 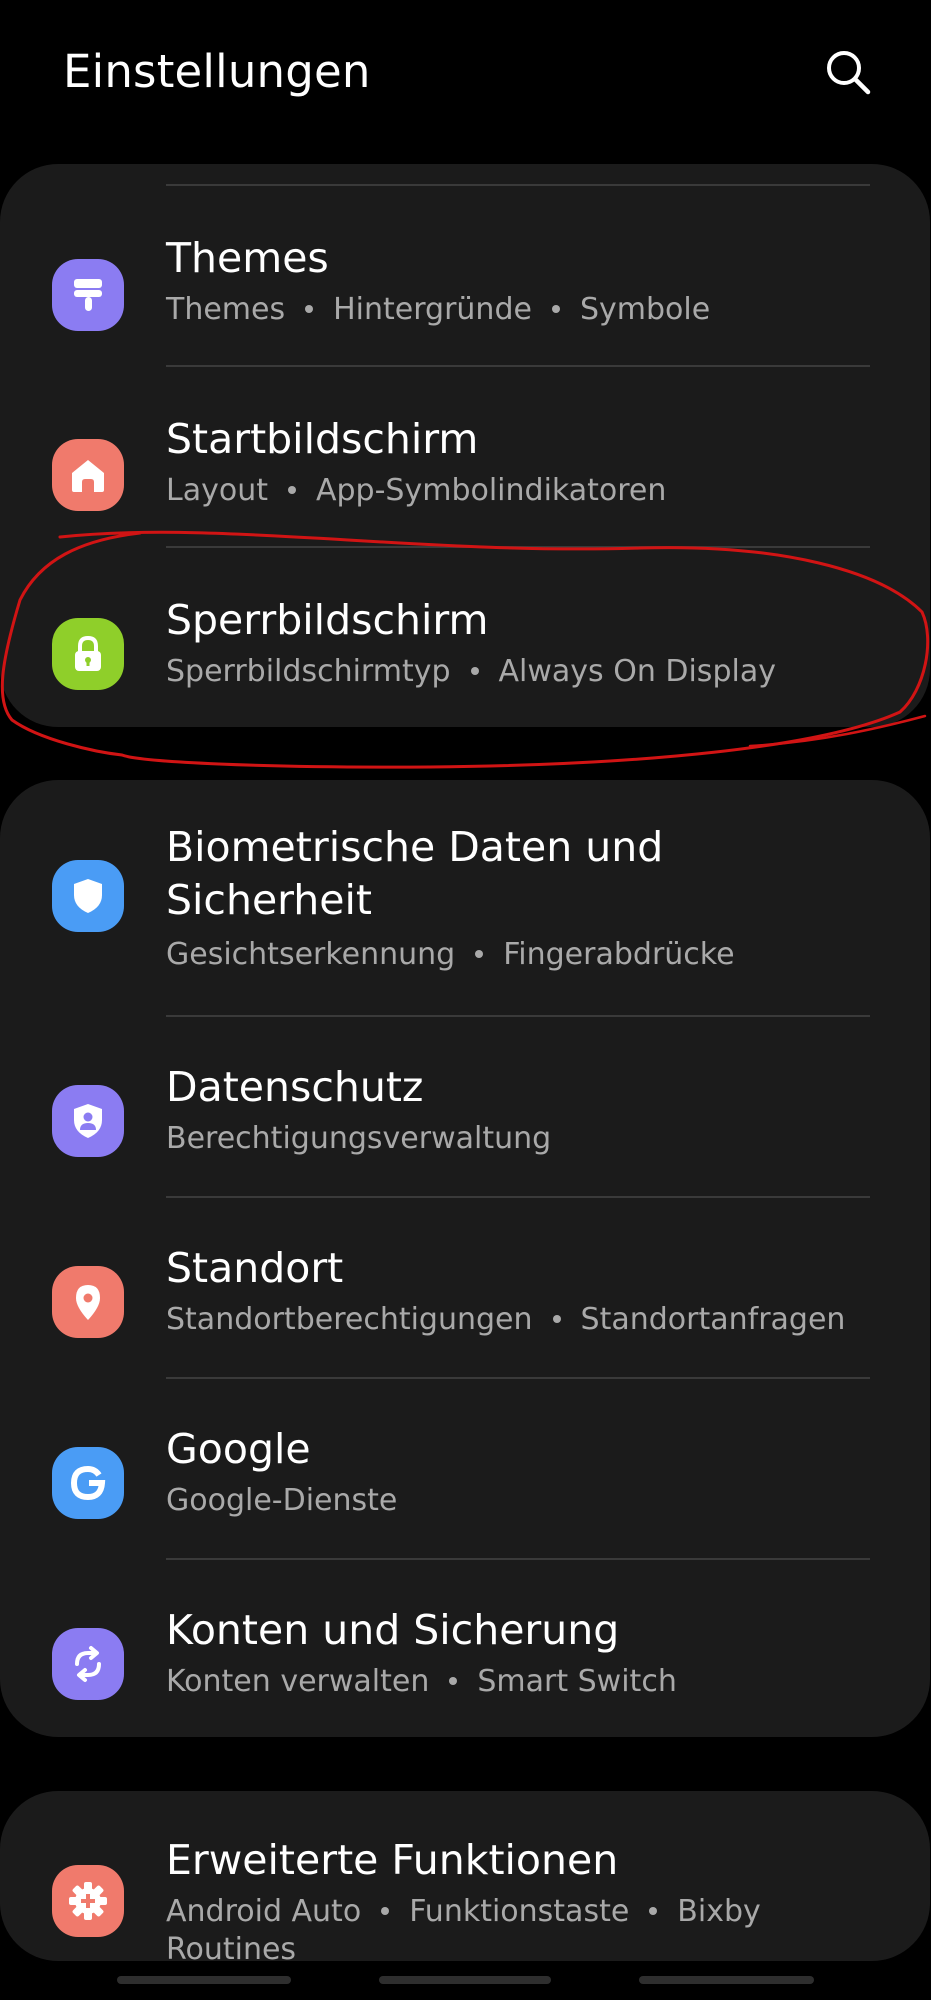 I want to click on nav-bar-home, so click(x=465, y=1980).